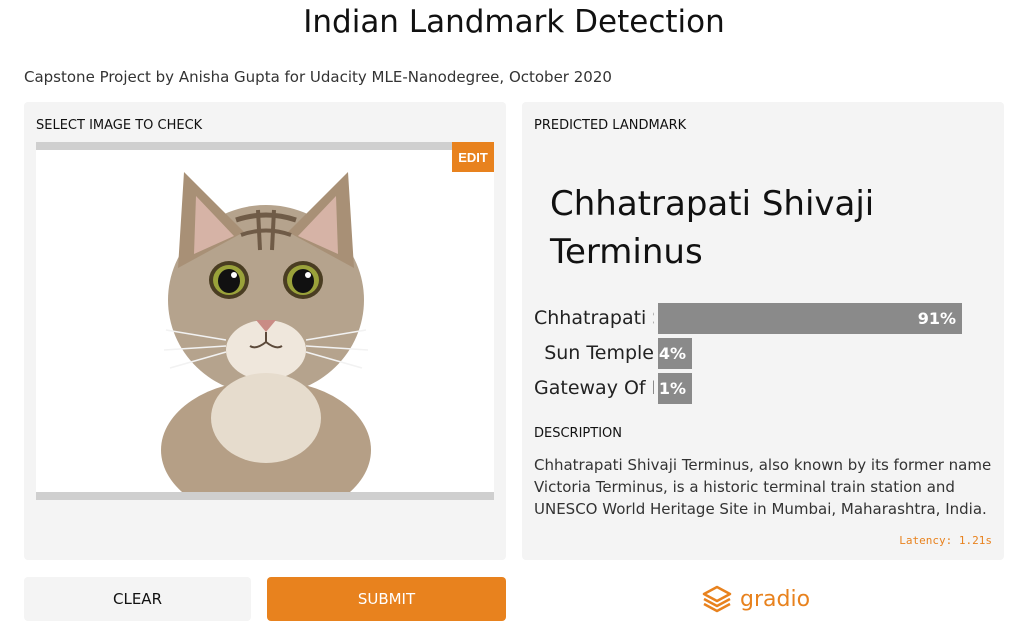 The image size is (1028, 623). Describe the element at coordinates (514, 22) in the screenshot. I see `page-title: Indian Landmark Detection` at that location.